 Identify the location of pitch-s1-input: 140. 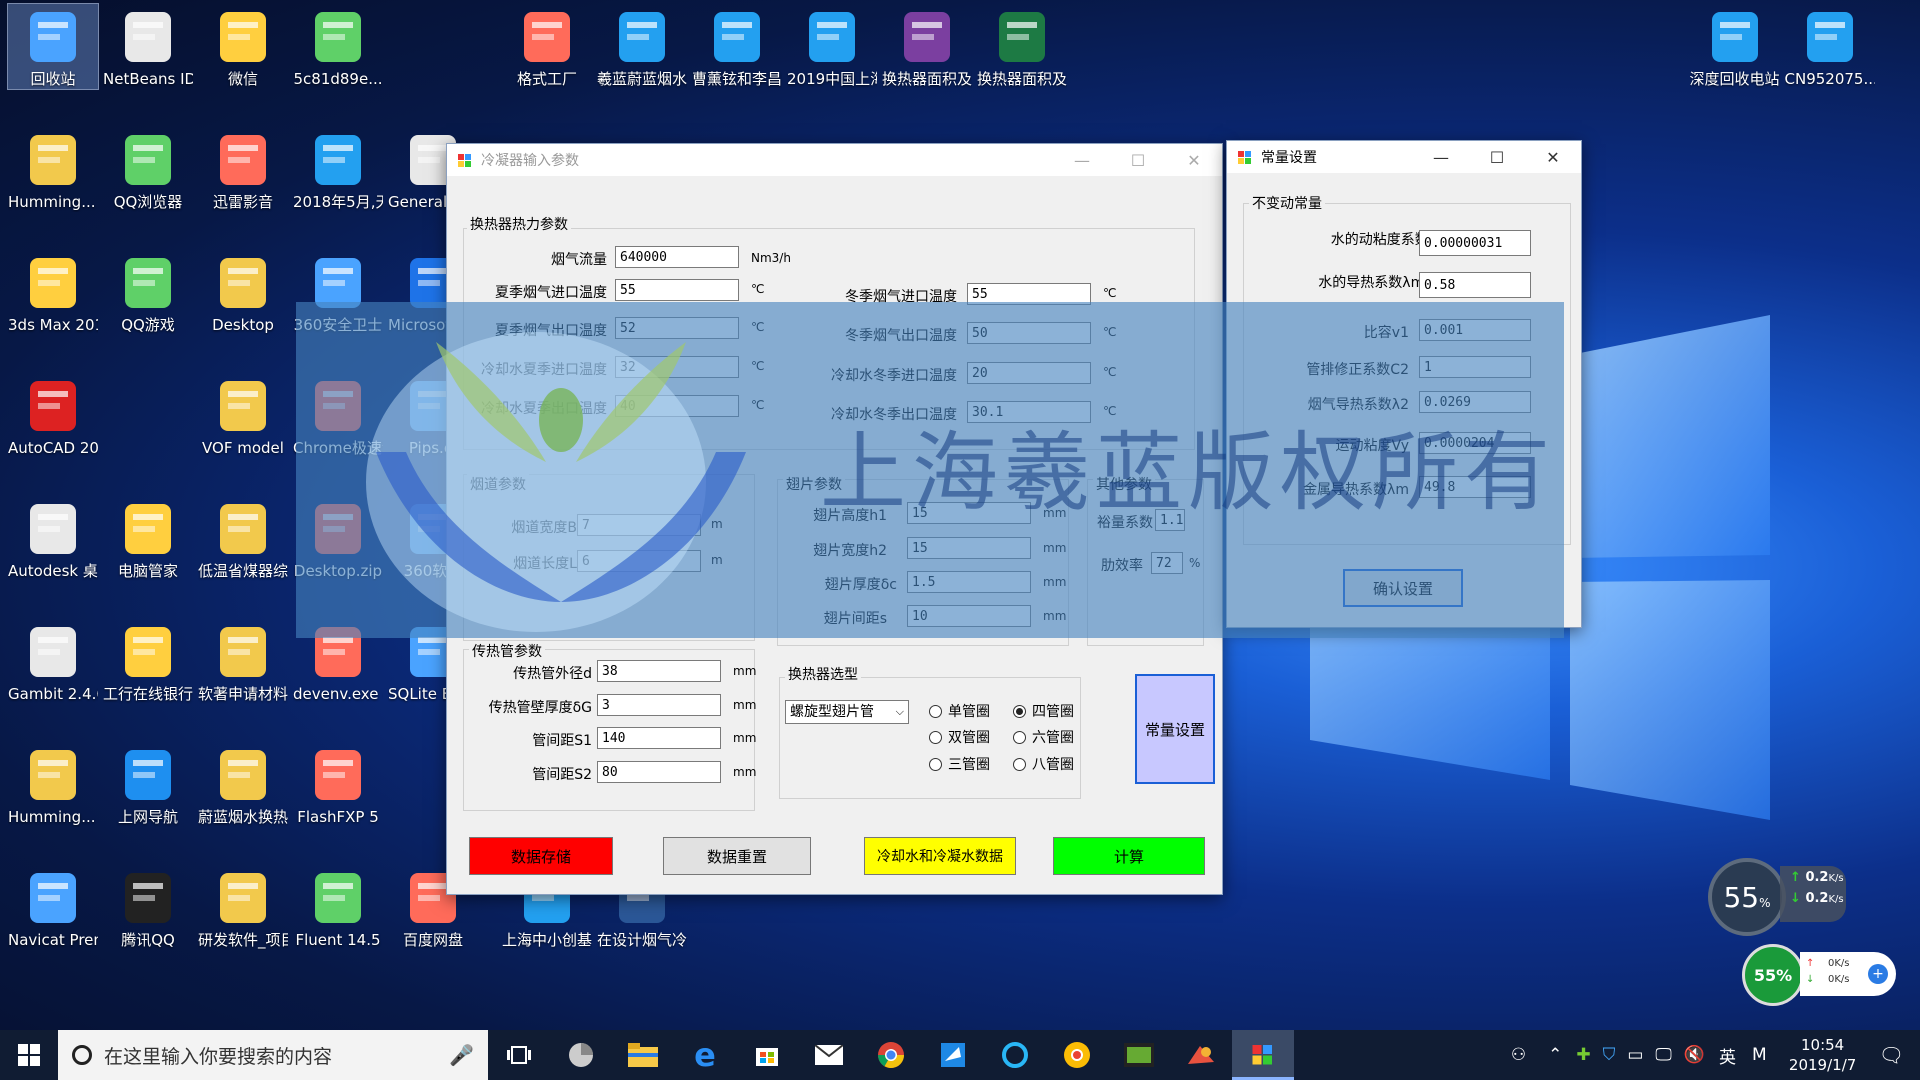
(659, 738).